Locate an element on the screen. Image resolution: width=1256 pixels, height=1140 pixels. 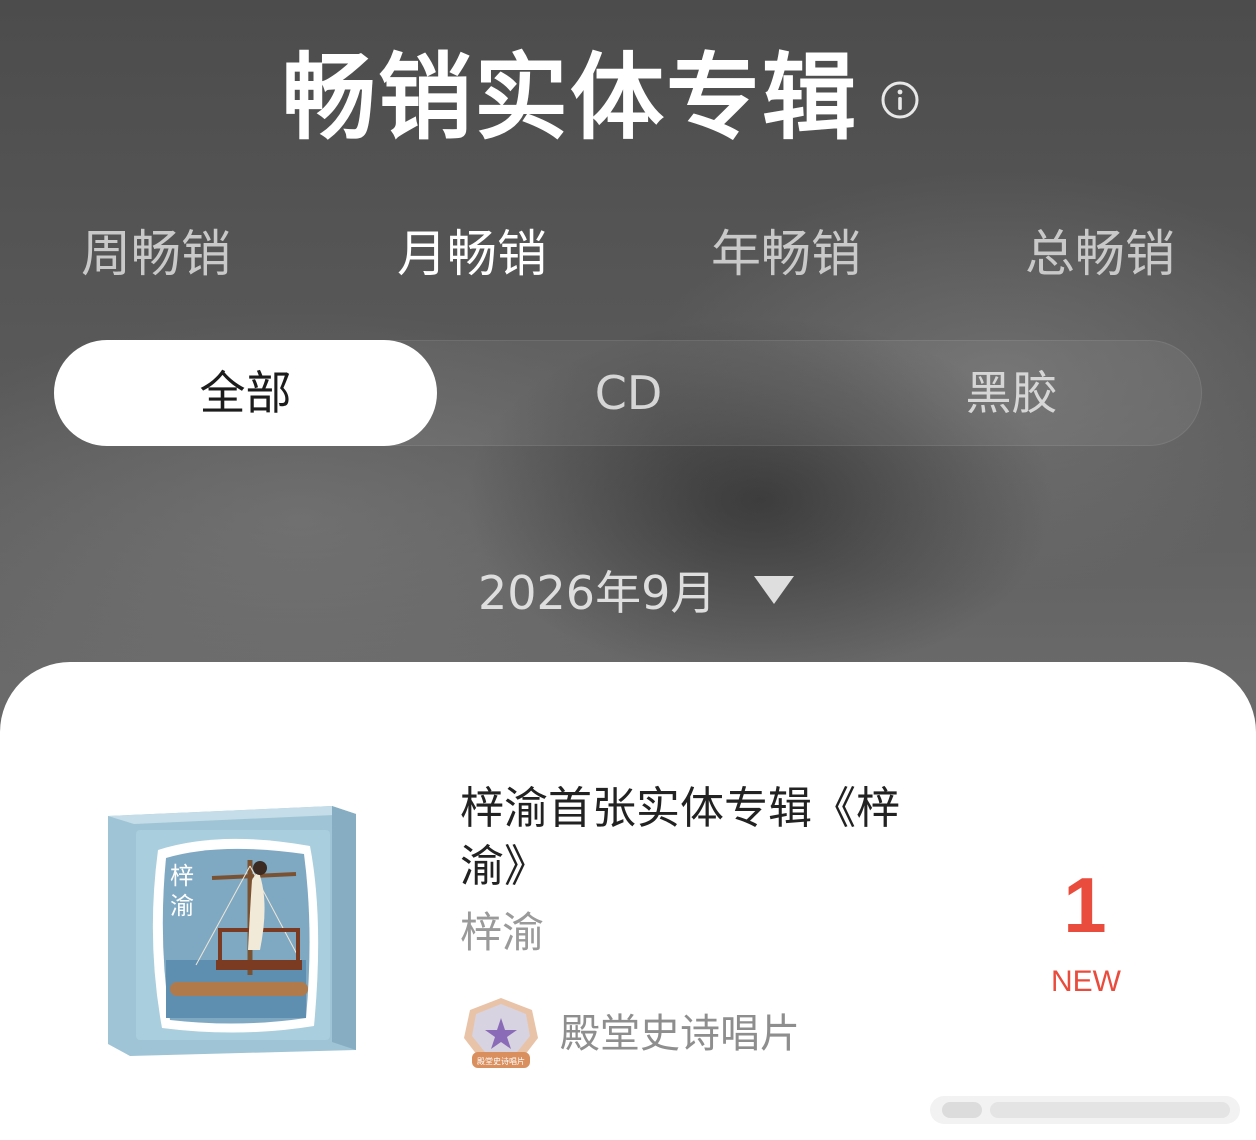
segment-vinyl: 黑胶 is located at coordinates (1011, 393).